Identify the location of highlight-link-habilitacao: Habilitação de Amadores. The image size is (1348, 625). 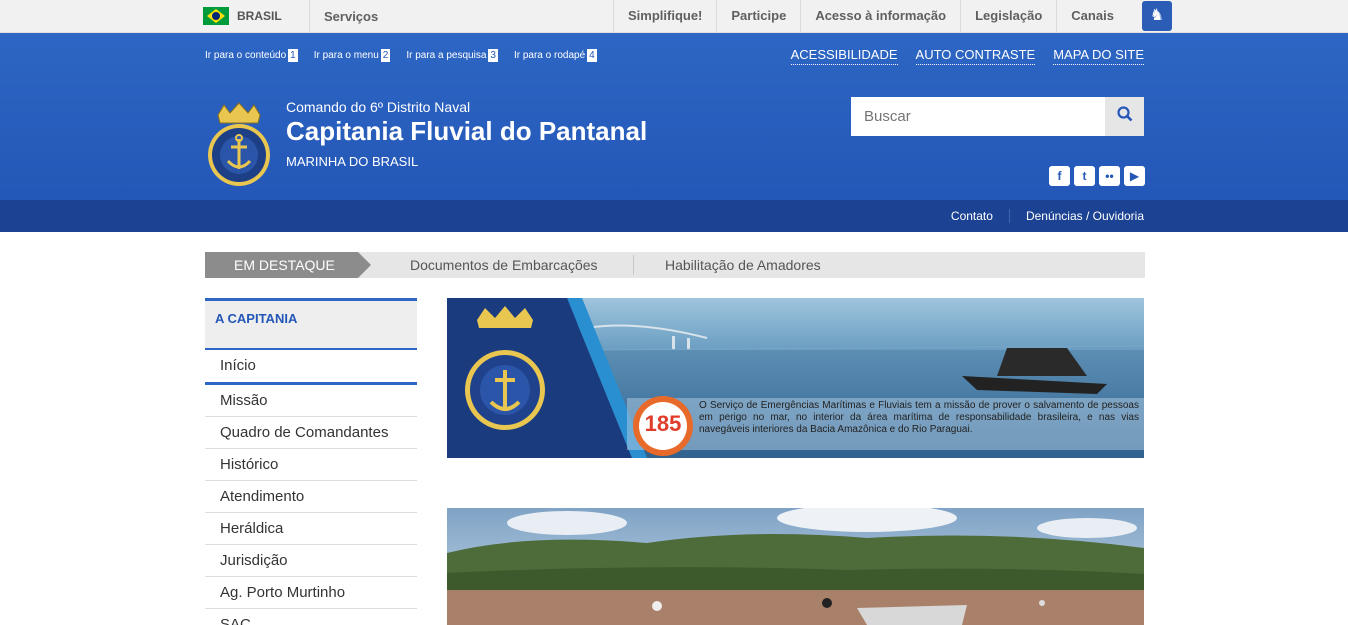
(743, 265).